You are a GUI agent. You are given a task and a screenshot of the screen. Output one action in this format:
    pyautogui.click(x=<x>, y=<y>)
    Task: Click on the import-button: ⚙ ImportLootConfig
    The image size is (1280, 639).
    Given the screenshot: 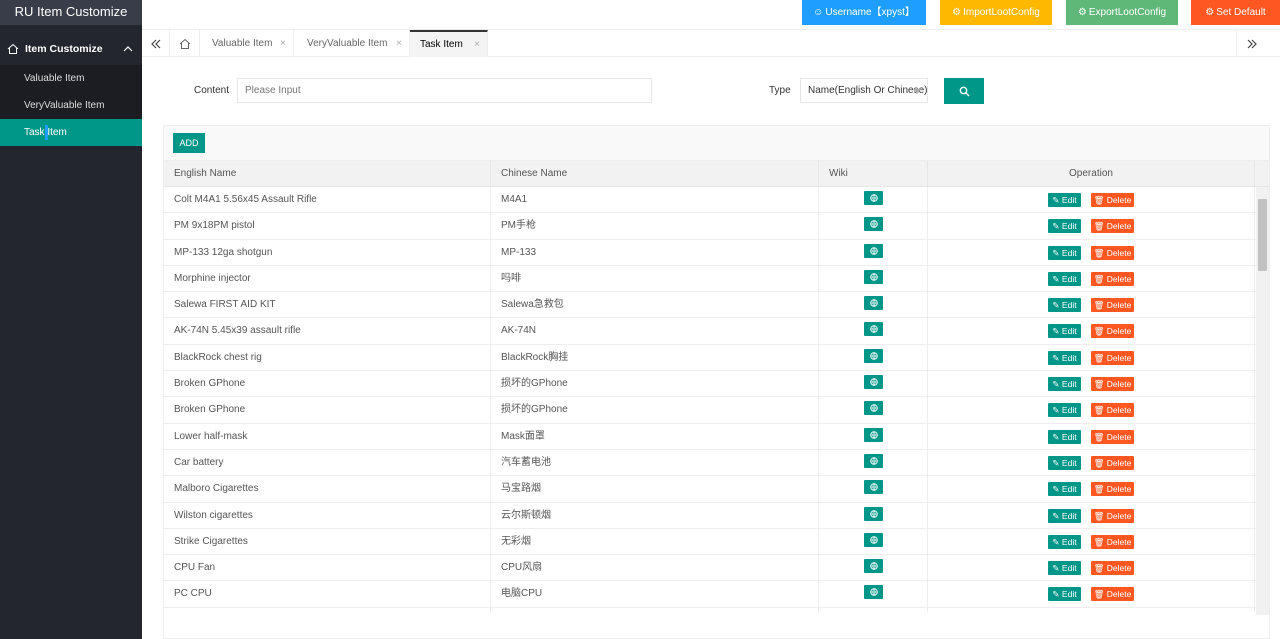 What is the action you would take?
    pyautogui.click(x=996, y=12)
    